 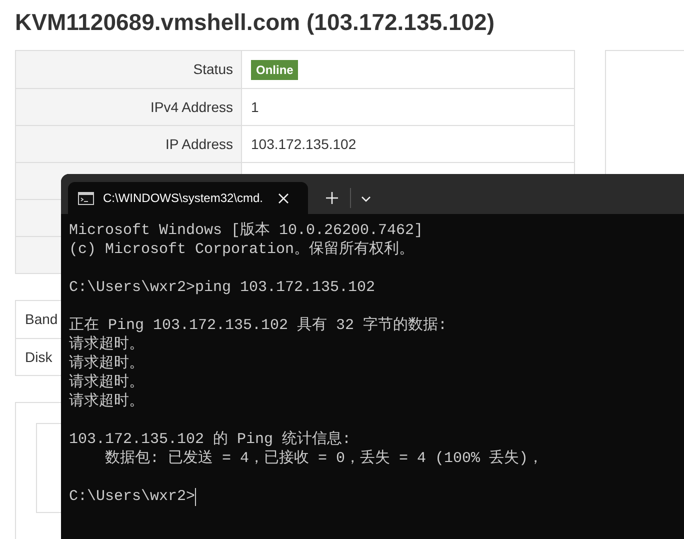 I want to click on field-label: IP Address, so click(x=129, y=144).